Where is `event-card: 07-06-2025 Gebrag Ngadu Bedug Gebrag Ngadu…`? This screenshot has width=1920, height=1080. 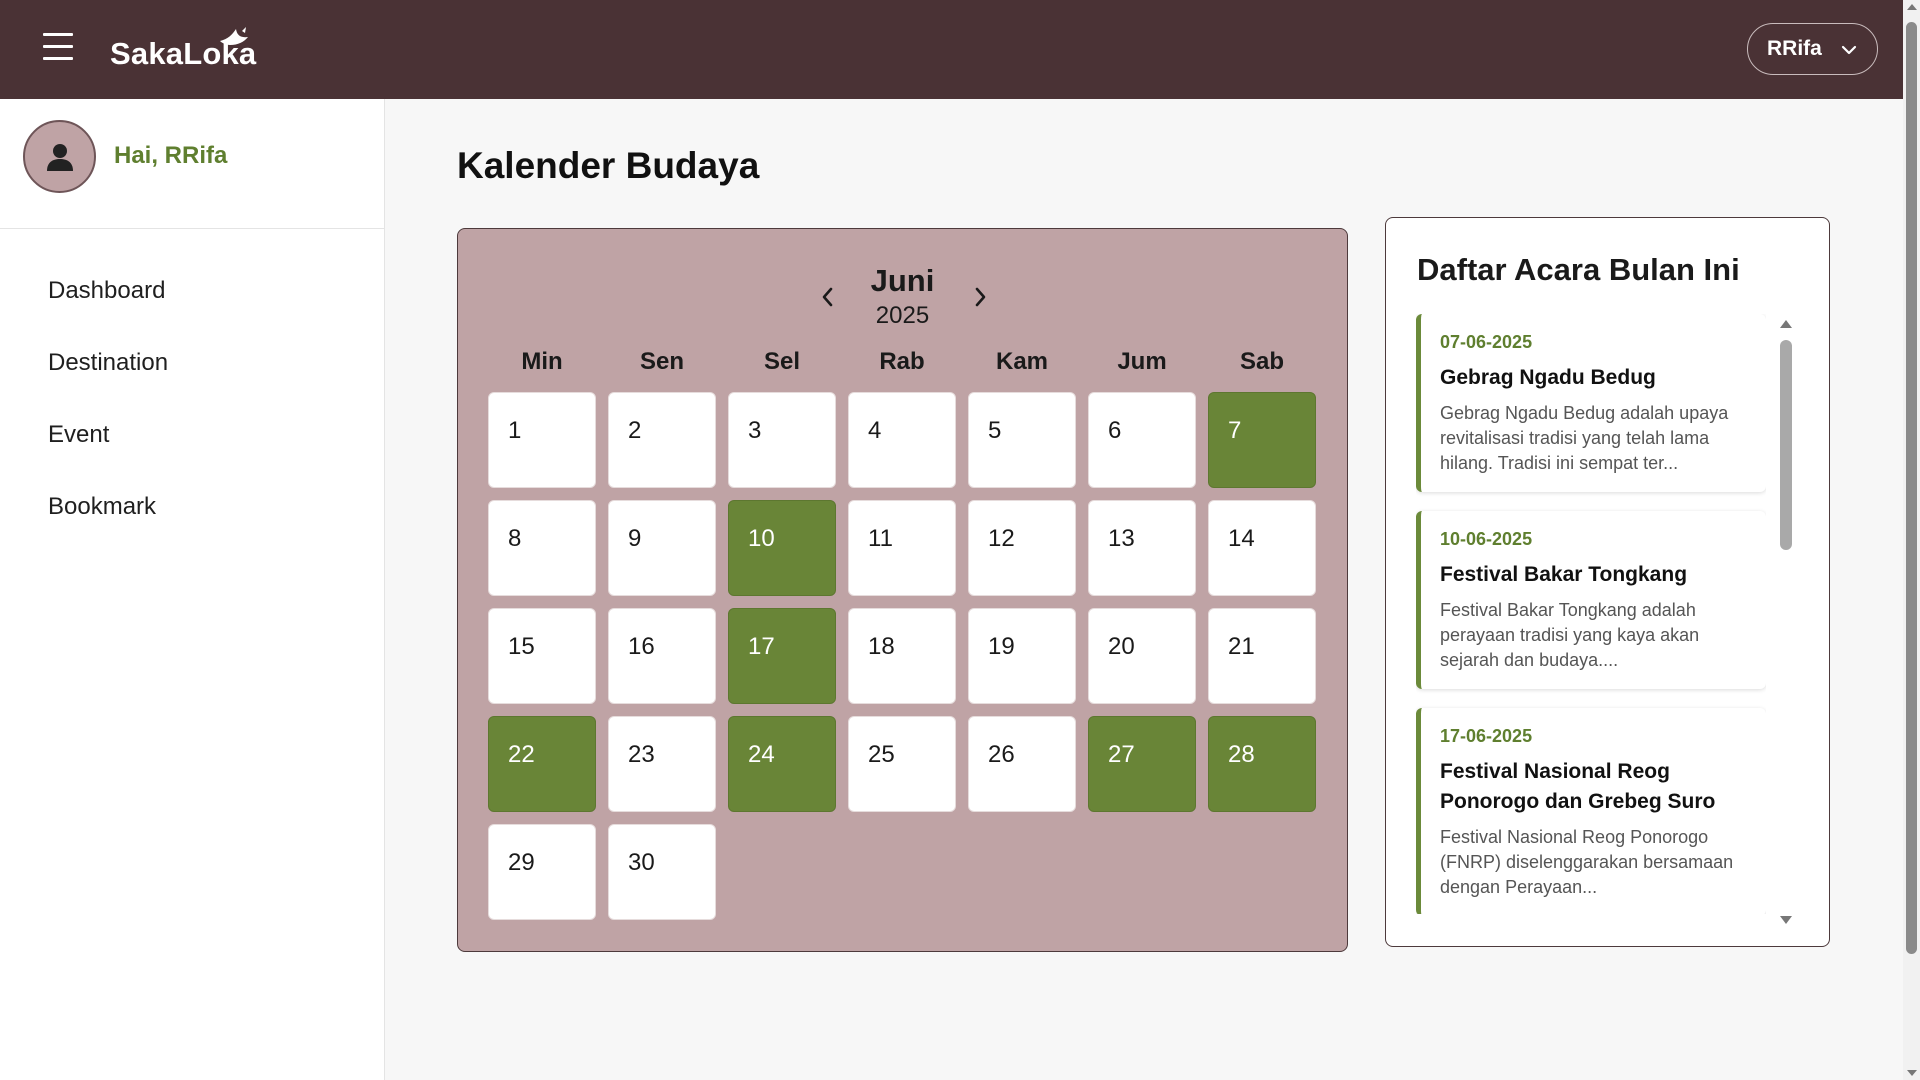
event-card: 07-06-2025 Gebrag Ngadu Bedug Gebrag Ngadu… is located at coordinates (1591, 403).